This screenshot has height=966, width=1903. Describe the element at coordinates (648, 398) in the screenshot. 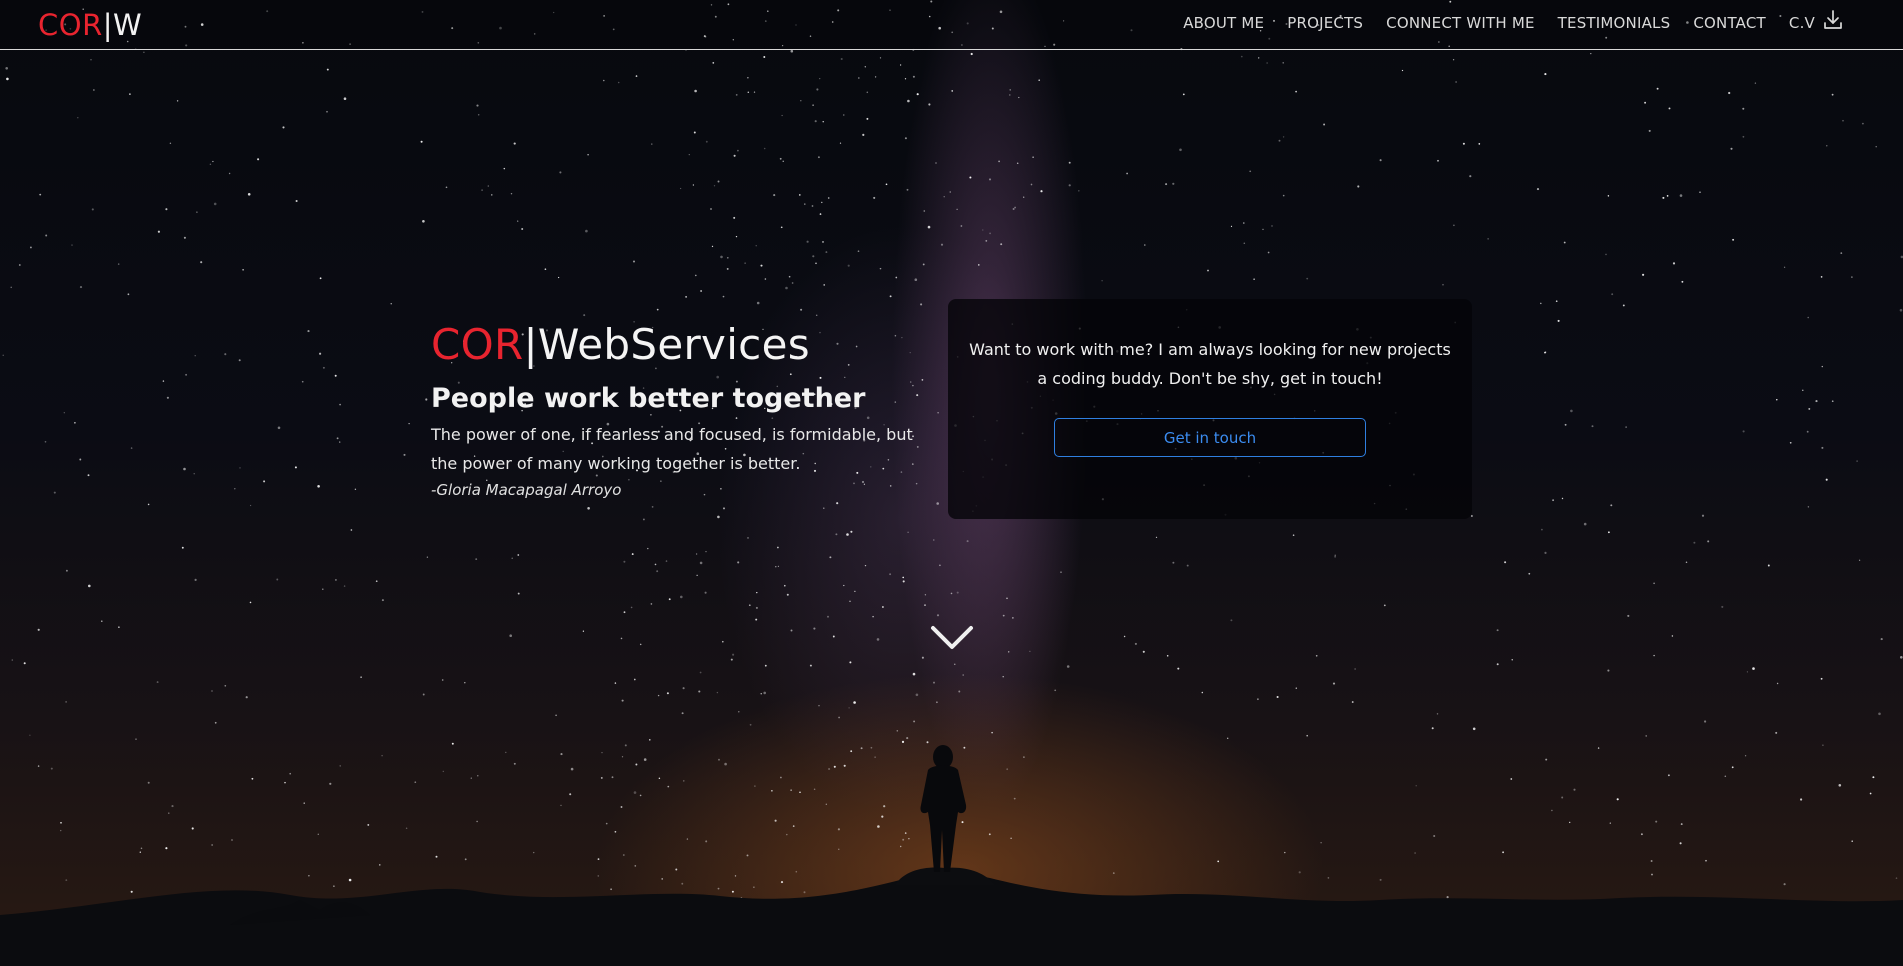

I see `tagline: People work better together` at that location.